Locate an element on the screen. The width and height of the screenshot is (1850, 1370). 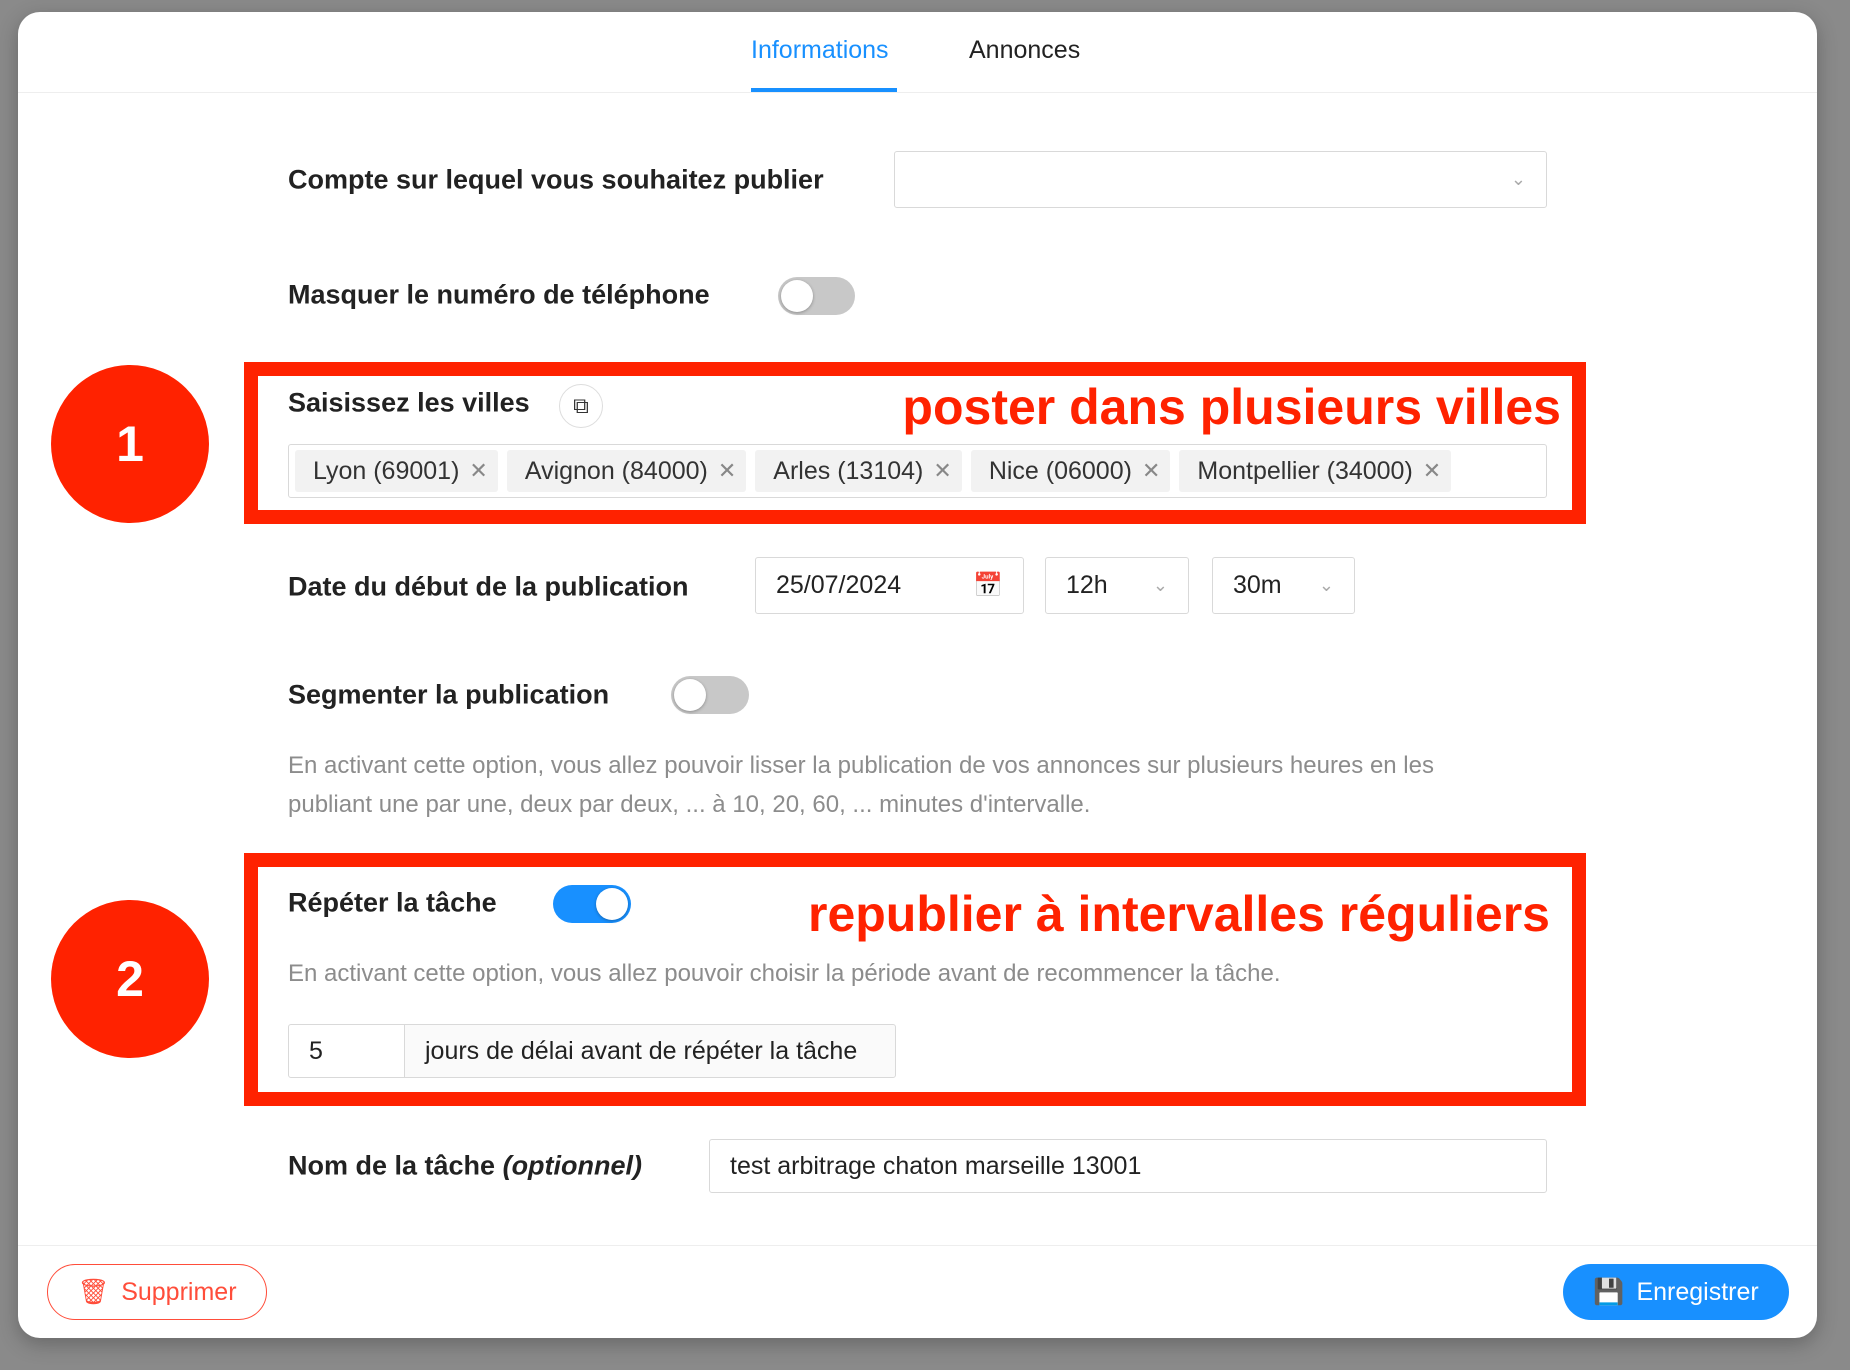
hour-select: 12h ⌄ is located at coordinates (1117, 585).